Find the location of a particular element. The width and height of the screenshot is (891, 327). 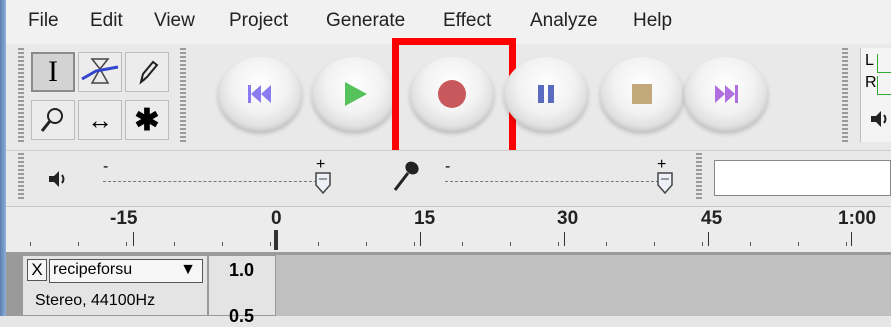

skip-to-start-icon is located at coordinates (259, 94).